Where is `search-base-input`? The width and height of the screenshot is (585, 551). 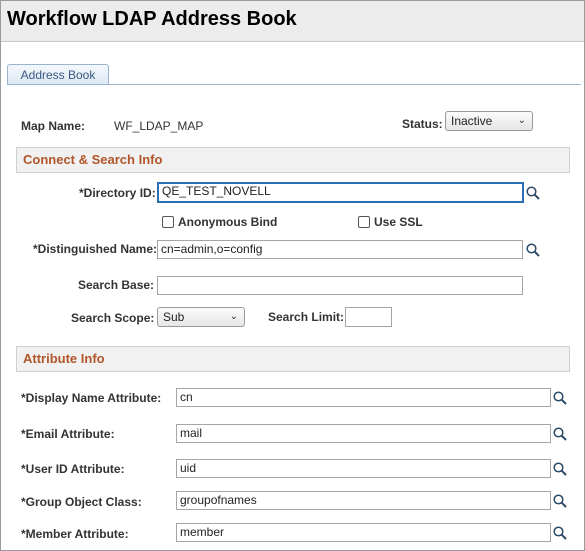
search-base-input is located at coordinates (340, 285).